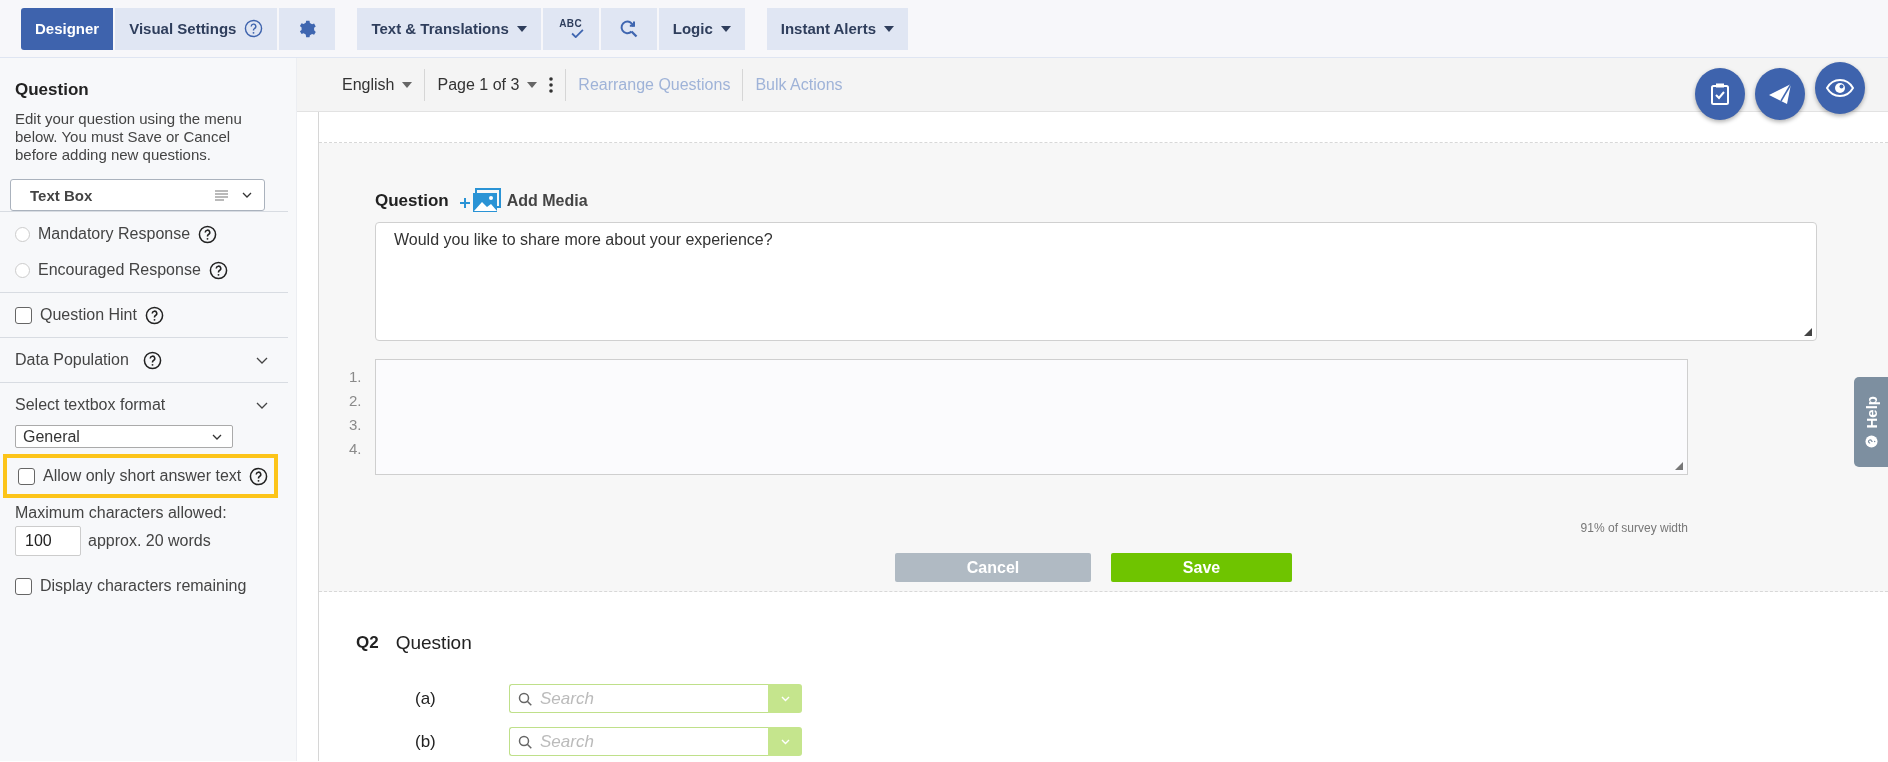 Image resolution: width=1888 pixels, height=762 pixels. Describe the element at coordinates (1720, 94) in the screenshot. I see `clipboard-check-icon` at that location.